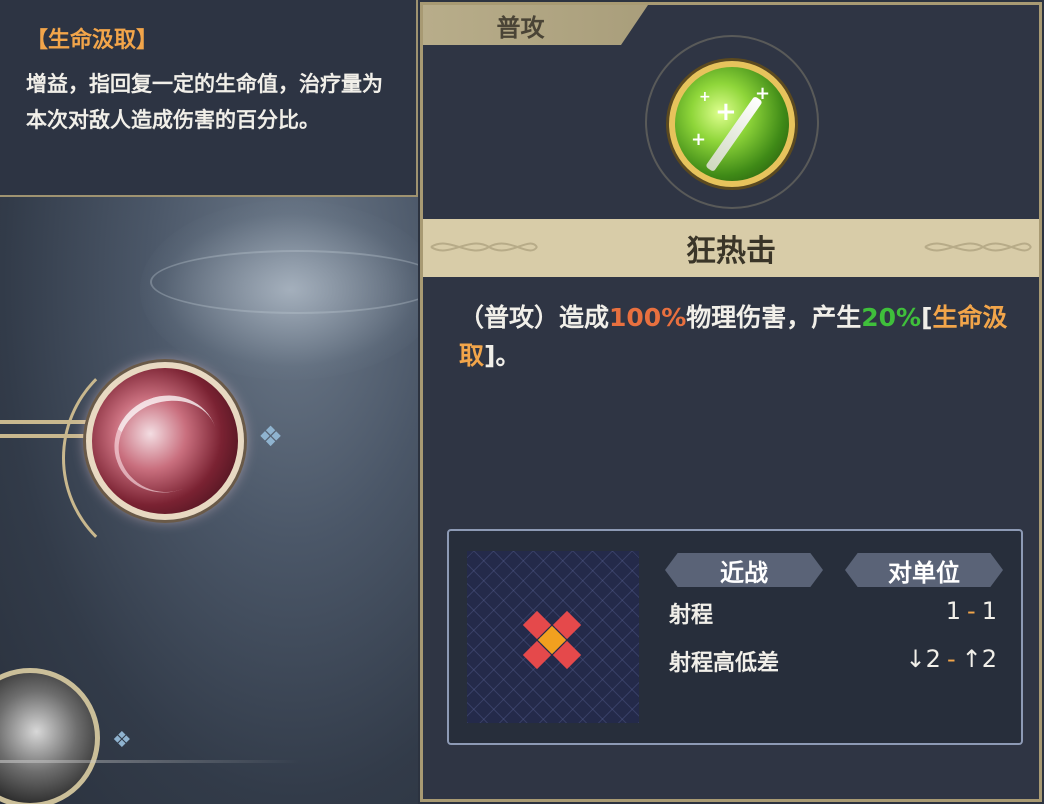  I want to click on range-value: 1-1, so click(971, 611).